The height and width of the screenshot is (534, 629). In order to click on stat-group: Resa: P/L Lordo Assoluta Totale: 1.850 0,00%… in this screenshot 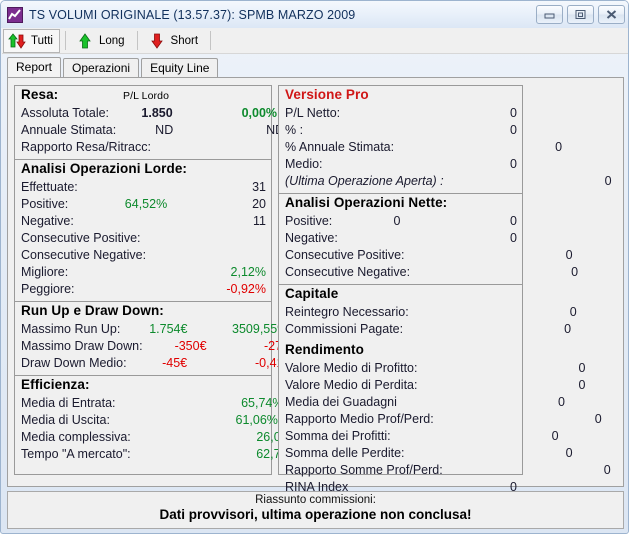, I will do `click(167, 123)`.